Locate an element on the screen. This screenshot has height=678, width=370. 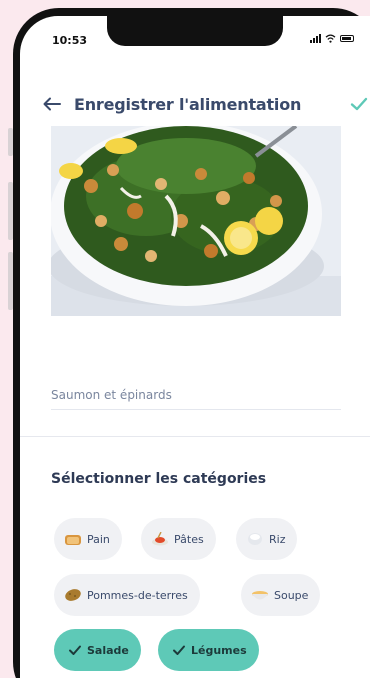
battery-icon is located at coordinates (347, 38).